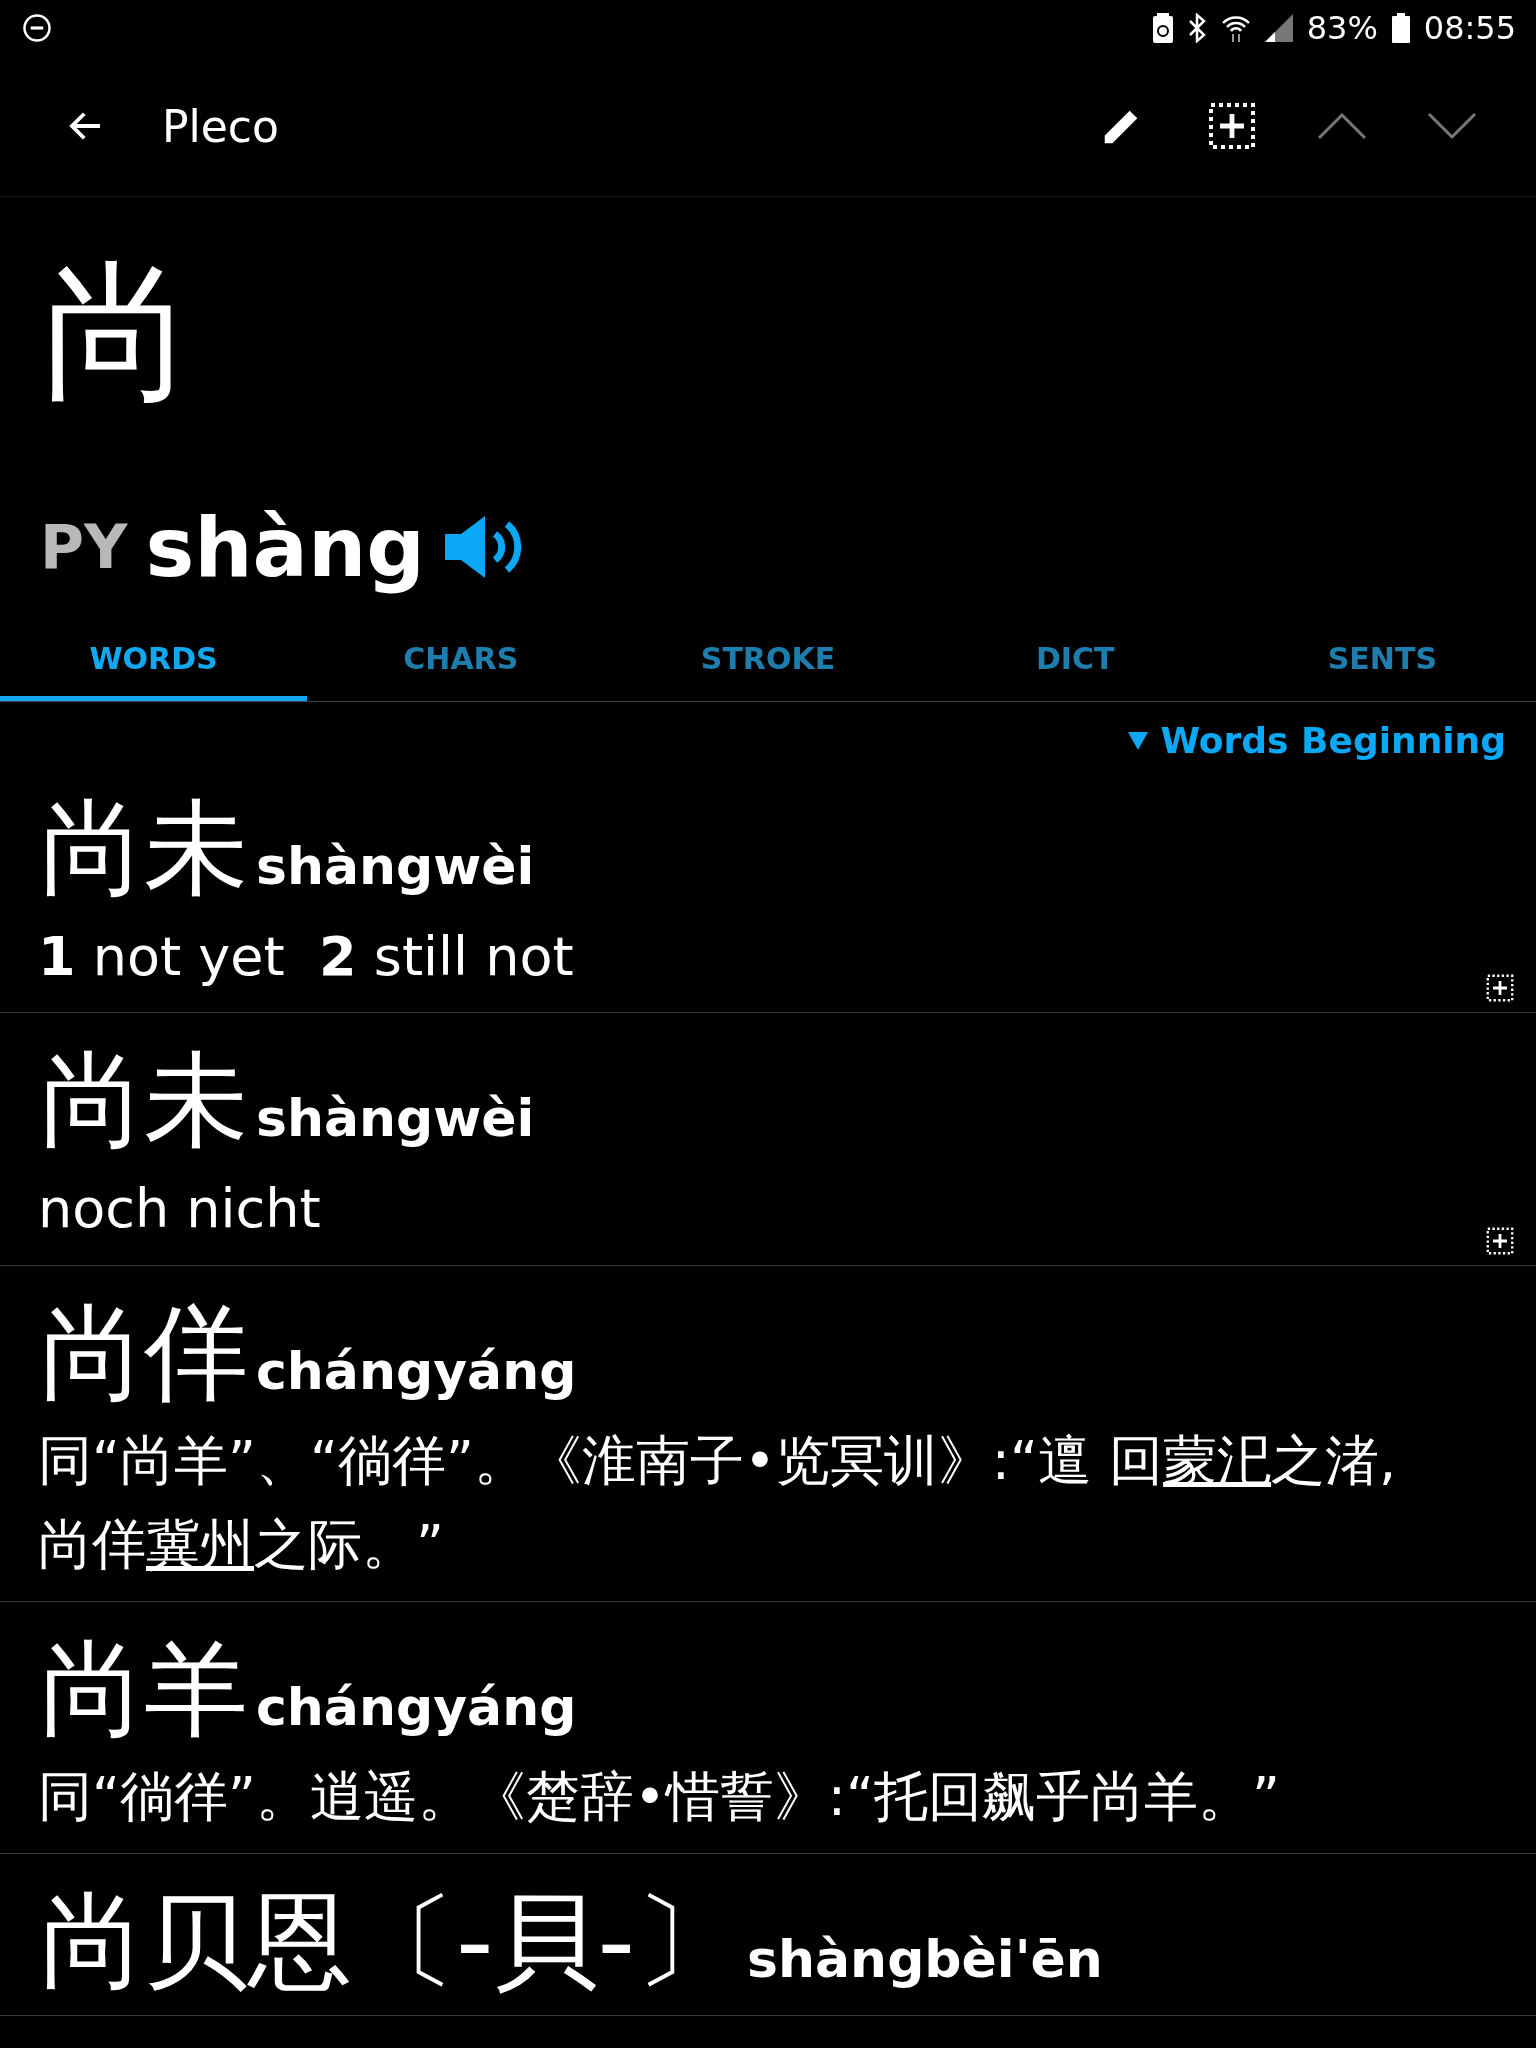 The width and height of the screenshot is (1536, 2048). What do you see at coordinates (659, 1797) in the screenshot?
I see `entry-definition: 同“徜徉”。逍遥。《楚辞•惜誓》:“托回飙乎尚羊。”` at bounding box center [659, 1797].